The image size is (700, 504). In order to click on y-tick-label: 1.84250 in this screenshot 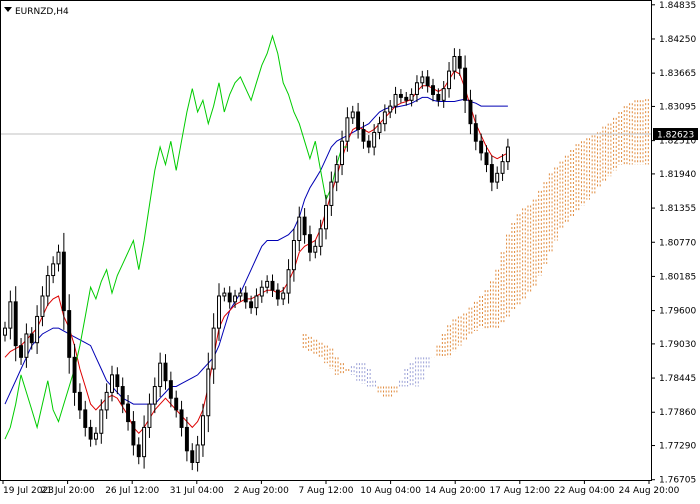, I will do `click(677, 40)`.